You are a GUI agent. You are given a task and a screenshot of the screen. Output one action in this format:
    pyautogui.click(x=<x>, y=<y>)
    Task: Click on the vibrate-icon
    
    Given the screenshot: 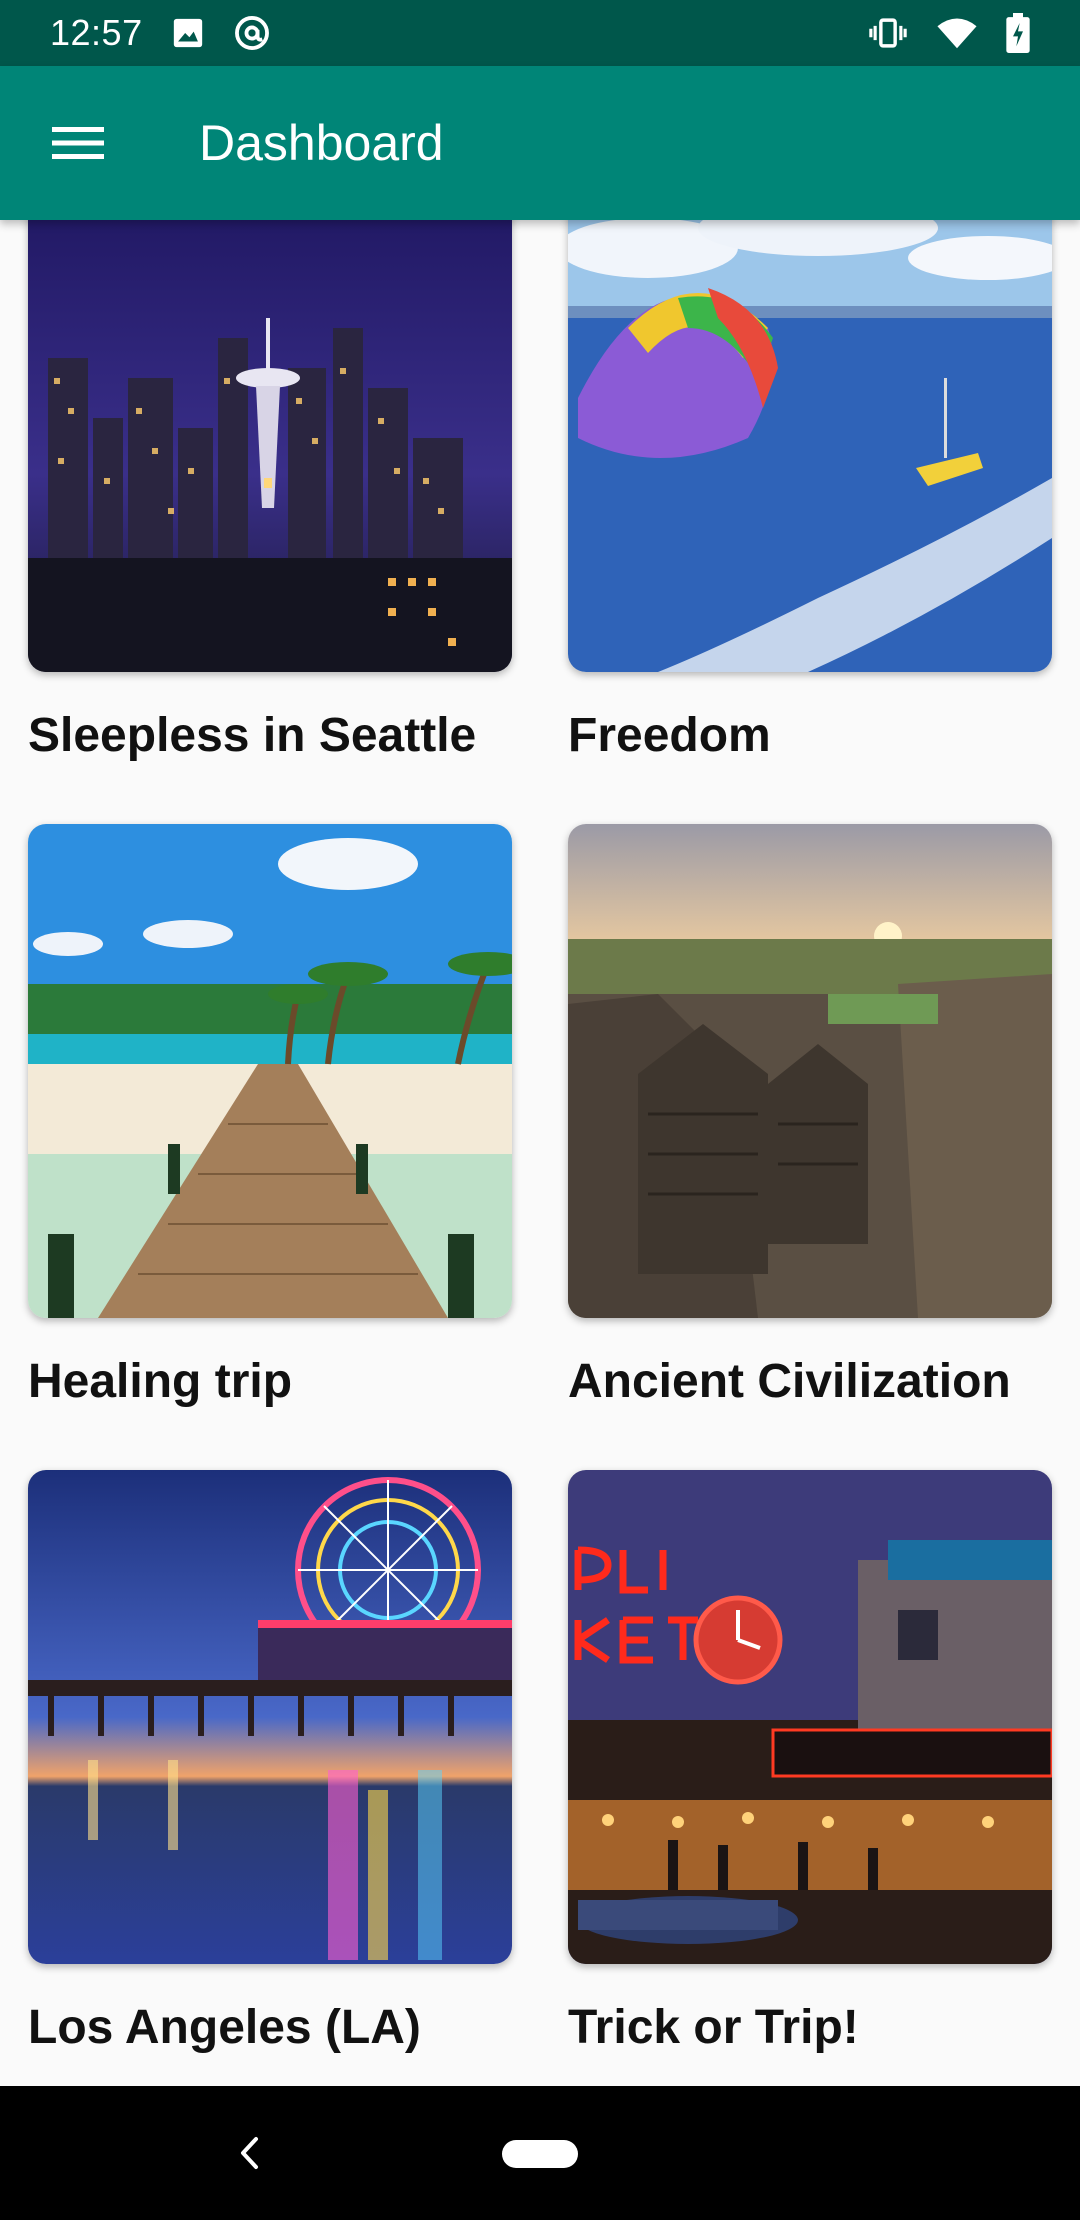 What is the action you would take?
    pyautogui.click(x=888, y=33)
    